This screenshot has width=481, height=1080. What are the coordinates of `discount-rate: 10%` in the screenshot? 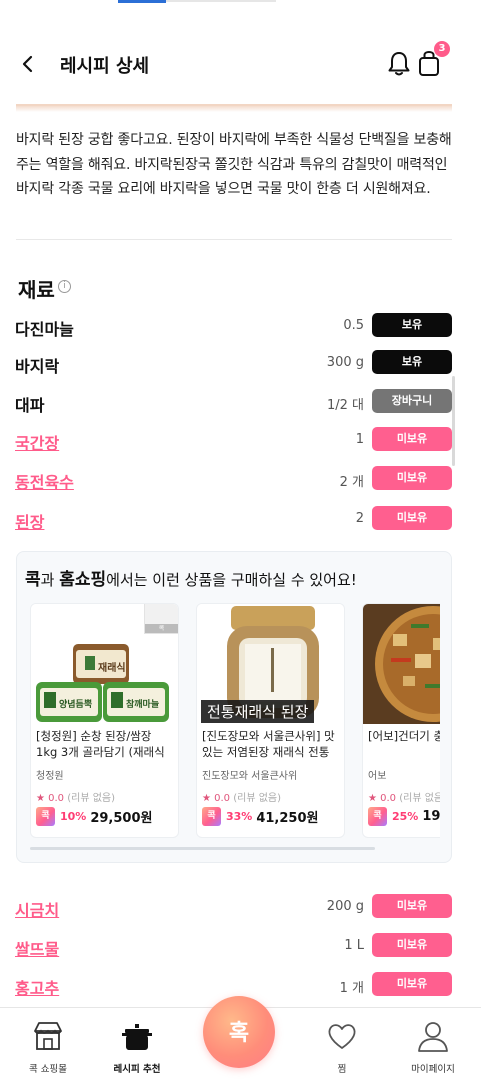 It's located at (73, 816).